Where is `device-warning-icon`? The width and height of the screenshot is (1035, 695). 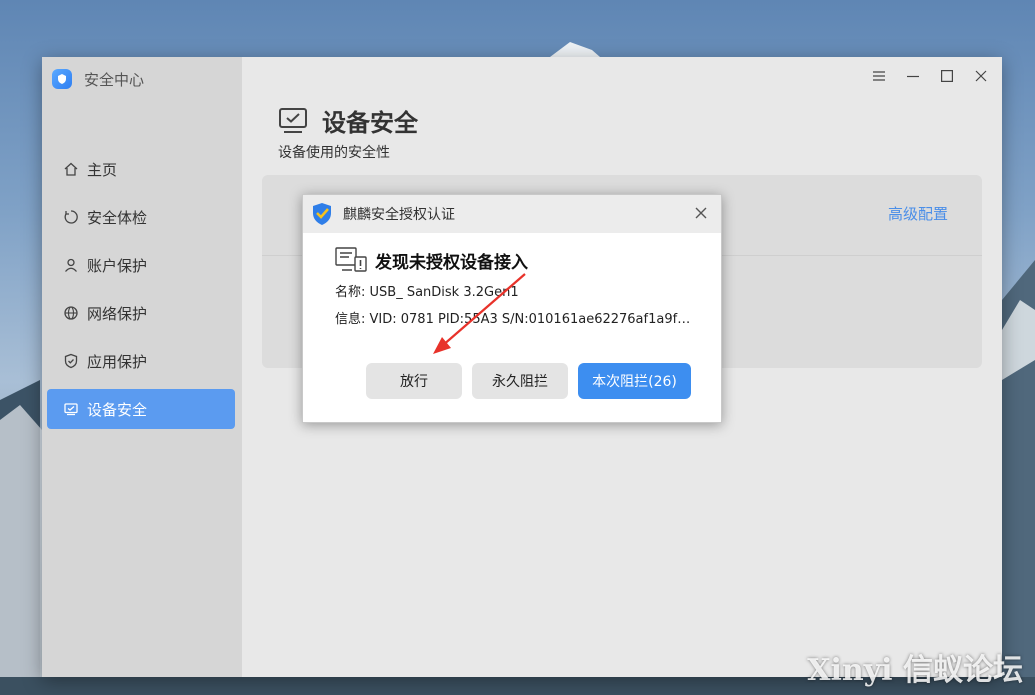 device-warning-icon is located at coordinates (351, 259).